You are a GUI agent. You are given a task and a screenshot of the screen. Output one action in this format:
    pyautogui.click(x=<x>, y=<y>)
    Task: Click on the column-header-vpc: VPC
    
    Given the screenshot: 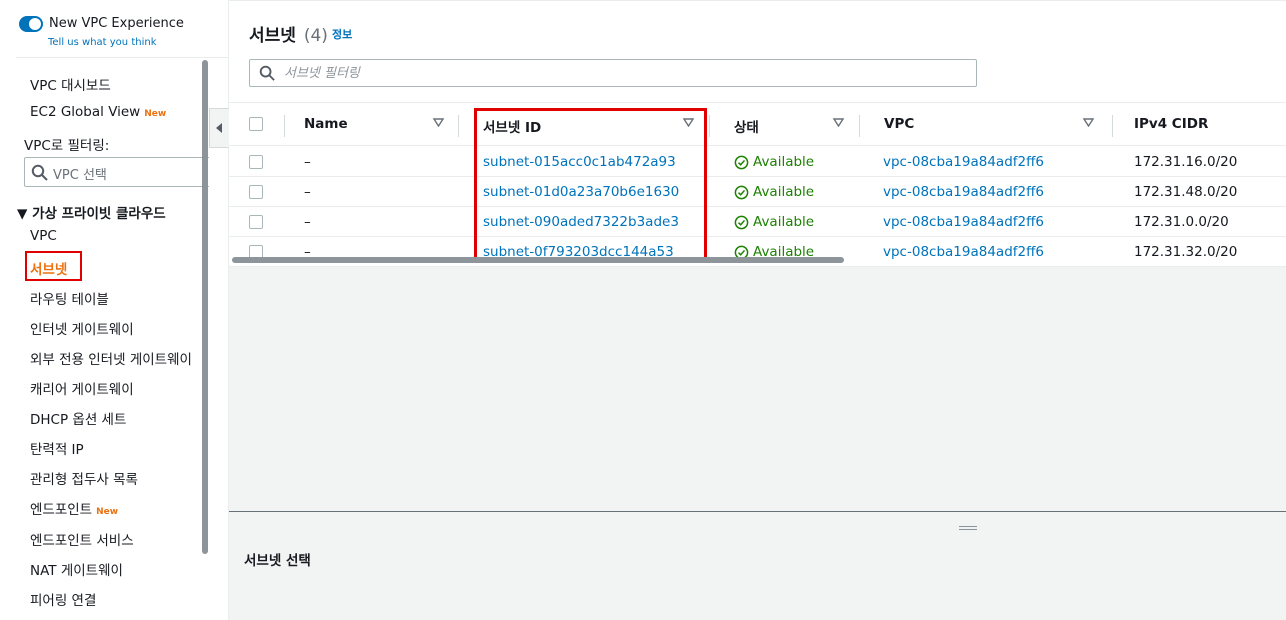 What is the action you would take?
    pyautogui.click(x=899, y=124)
    